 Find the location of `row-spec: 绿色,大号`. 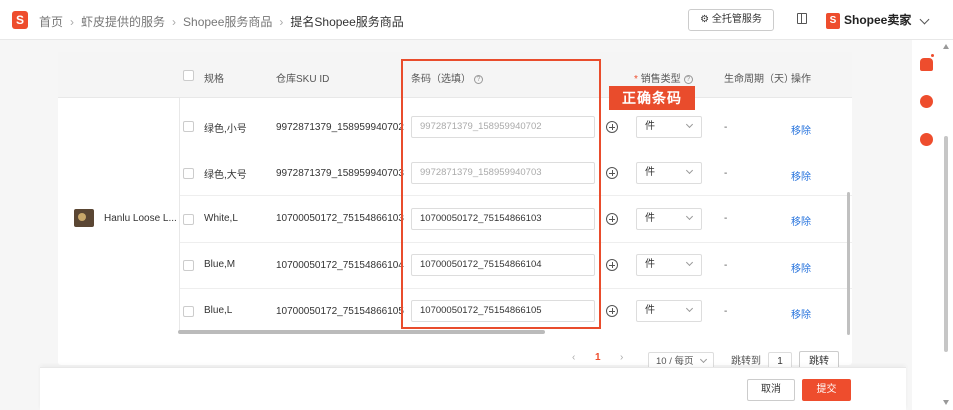

row-spec: 绿色,大号 is located at coordinates (225, 175).